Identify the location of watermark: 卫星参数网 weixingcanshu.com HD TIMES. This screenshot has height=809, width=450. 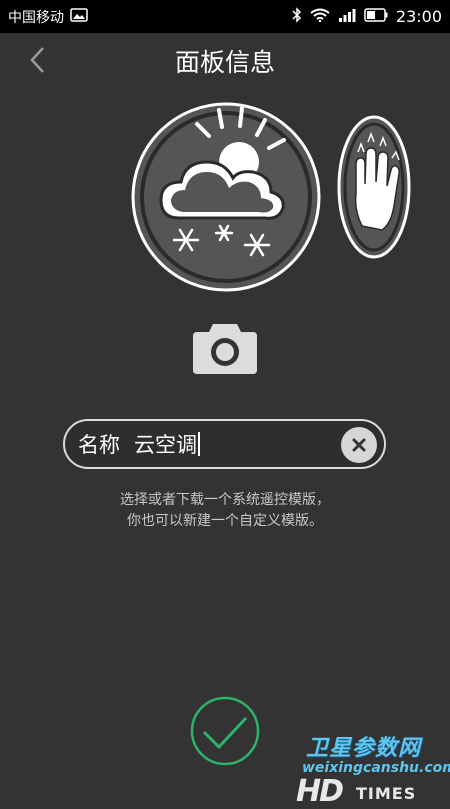
(373, 769).